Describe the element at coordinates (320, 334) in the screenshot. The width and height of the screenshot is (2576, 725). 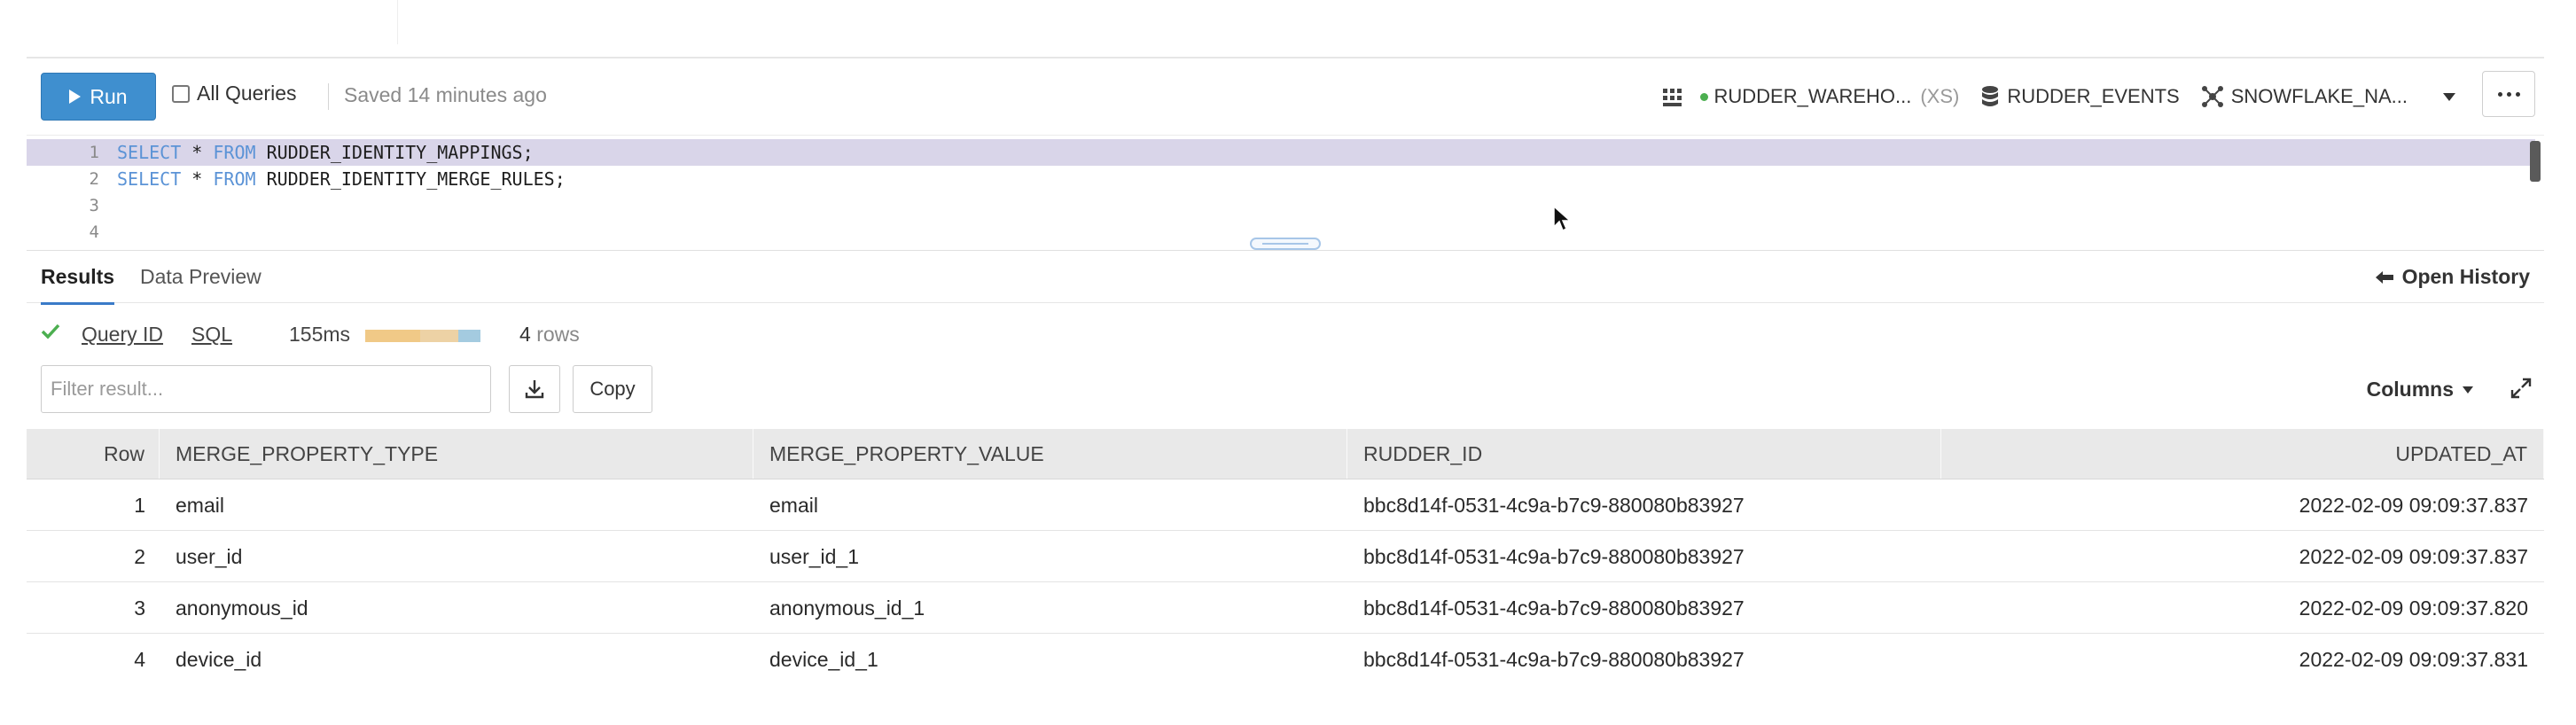
I see `query-duration: 155ms` at that location.